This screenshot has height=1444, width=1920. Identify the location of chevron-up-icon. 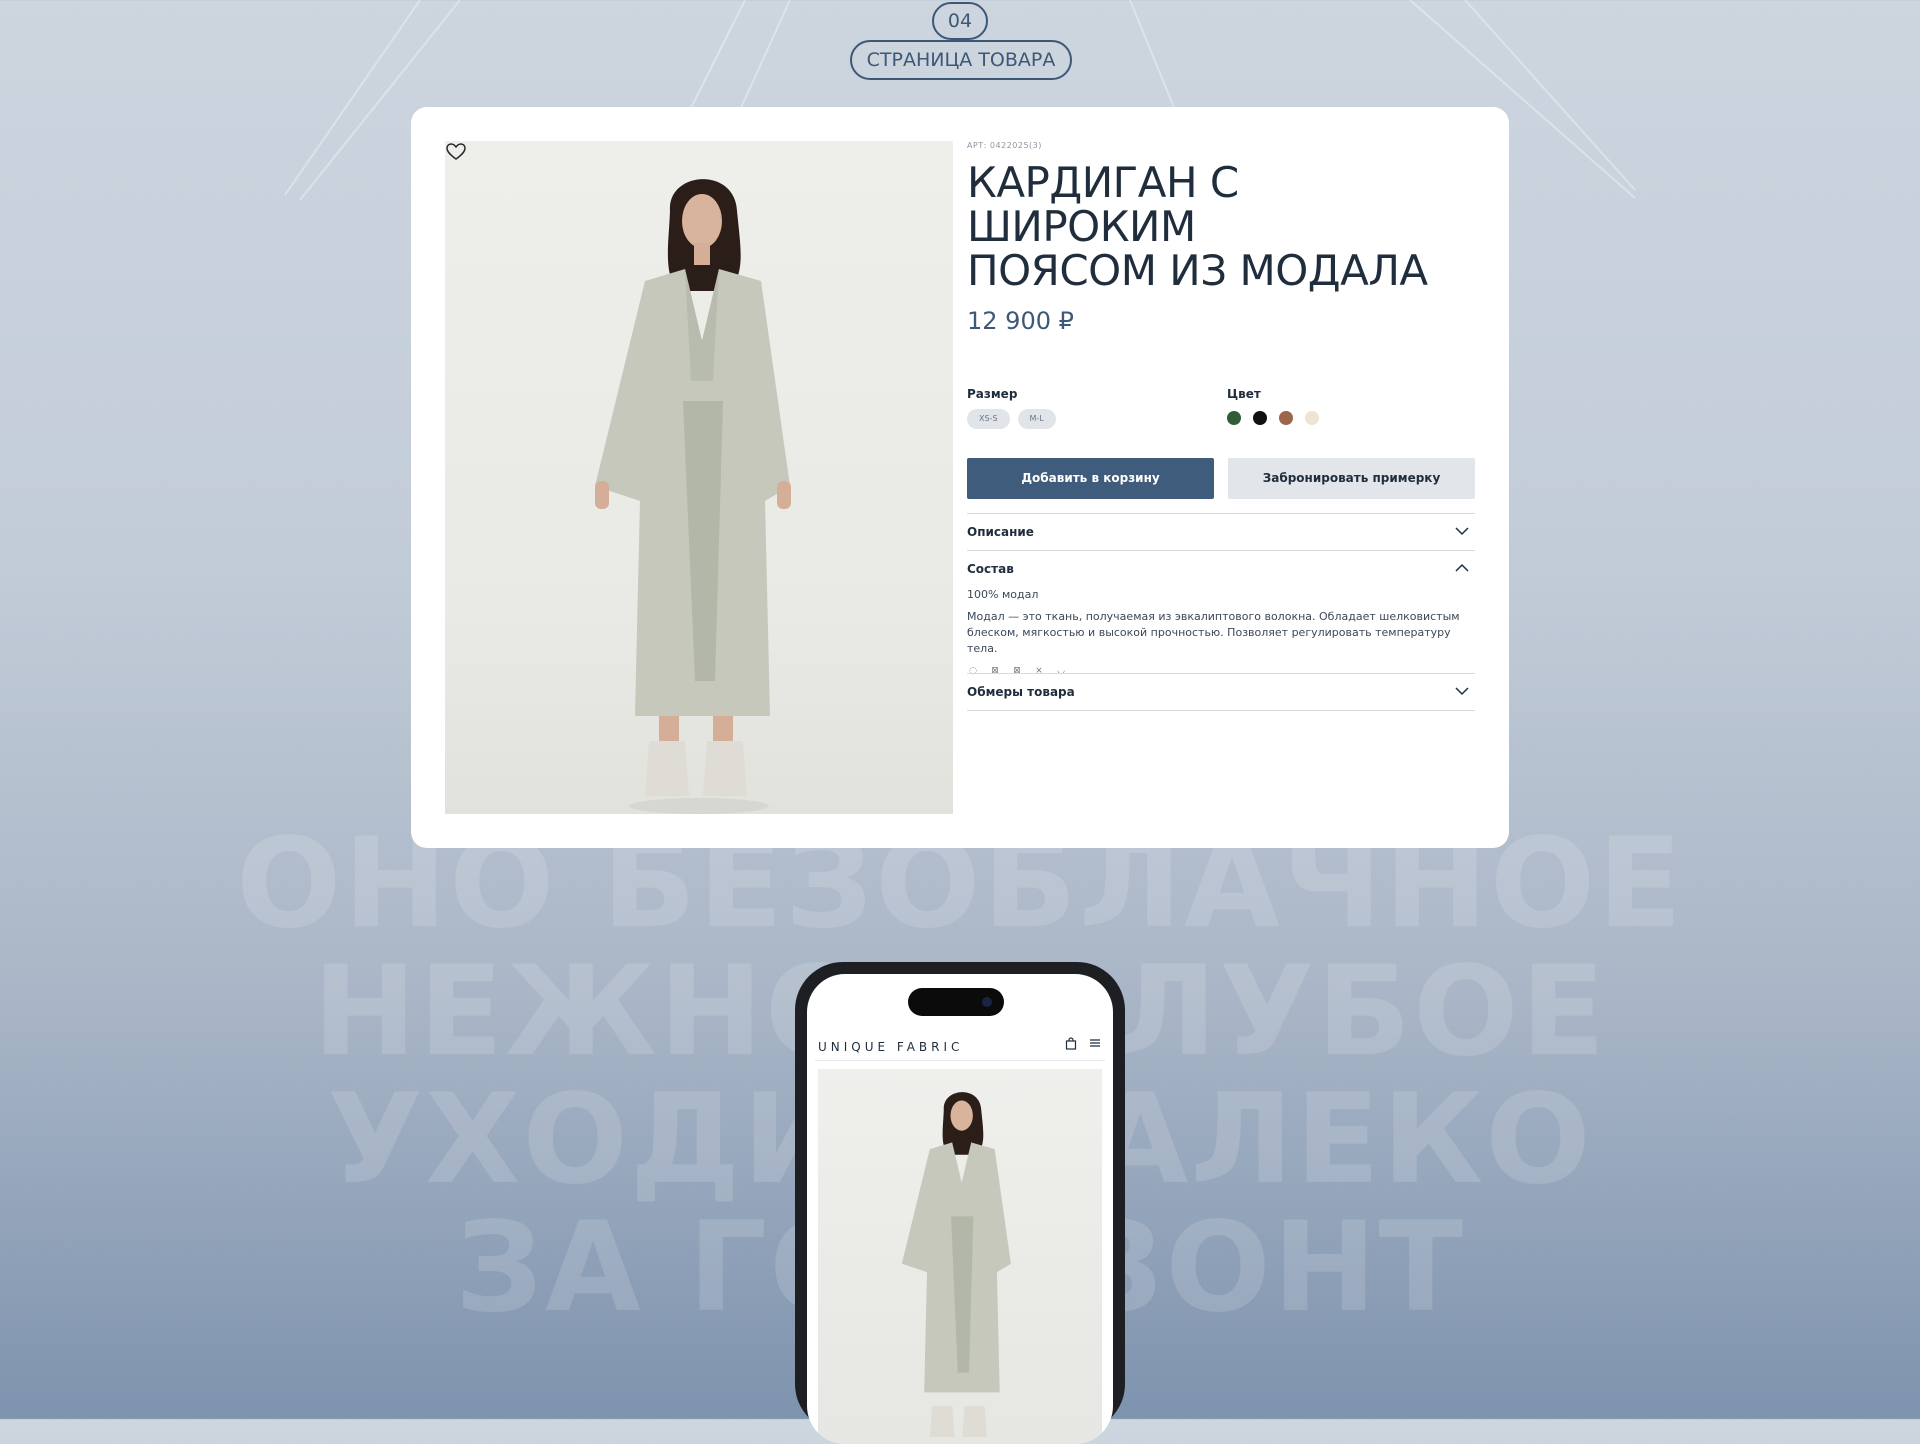
(1462, 567).